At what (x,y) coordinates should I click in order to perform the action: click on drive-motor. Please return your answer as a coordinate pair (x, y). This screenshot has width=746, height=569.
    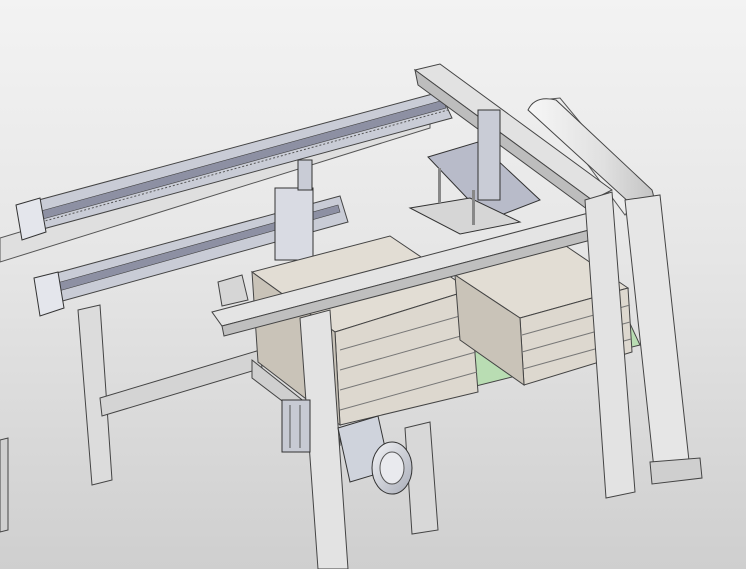
    Looking at the image, I should click on (375, 455).